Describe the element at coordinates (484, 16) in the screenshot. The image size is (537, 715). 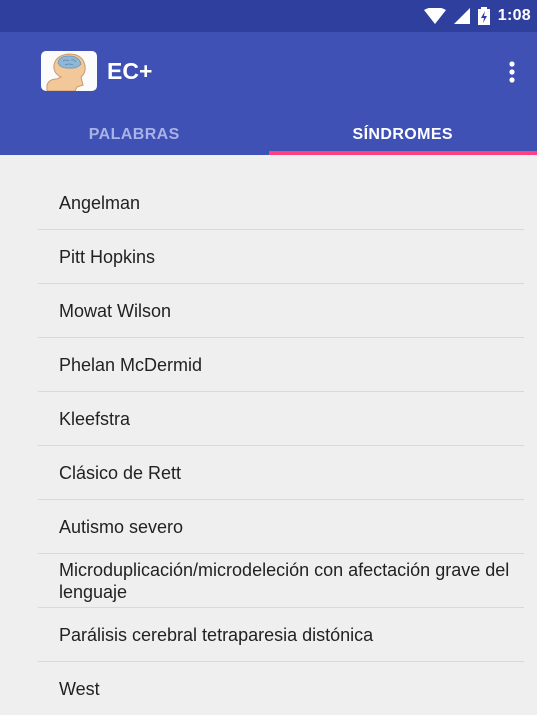
I see `battery-icon` at that location.